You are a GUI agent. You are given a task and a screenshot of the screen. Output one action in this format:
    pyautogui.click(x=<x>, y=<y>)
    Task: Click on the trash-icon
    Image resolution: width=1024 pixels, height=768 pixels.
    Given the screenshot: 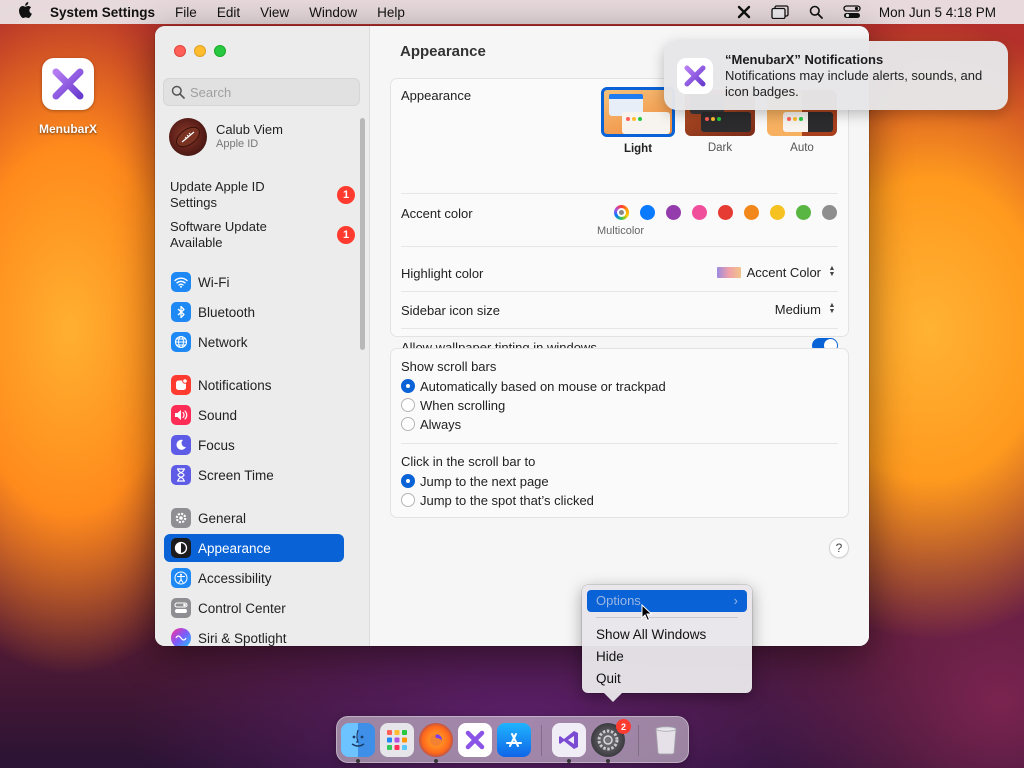 What is the action you would take?
    pyautogui.click(x=666, y=740)
    